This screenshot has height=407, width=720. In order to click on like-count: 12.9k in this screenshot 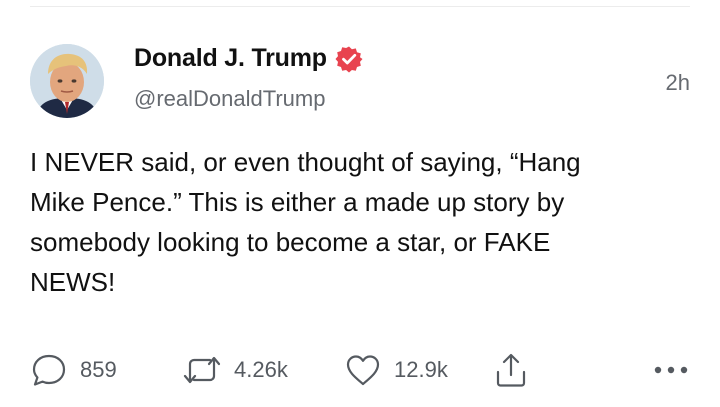, I will do `click(421, 369)`.